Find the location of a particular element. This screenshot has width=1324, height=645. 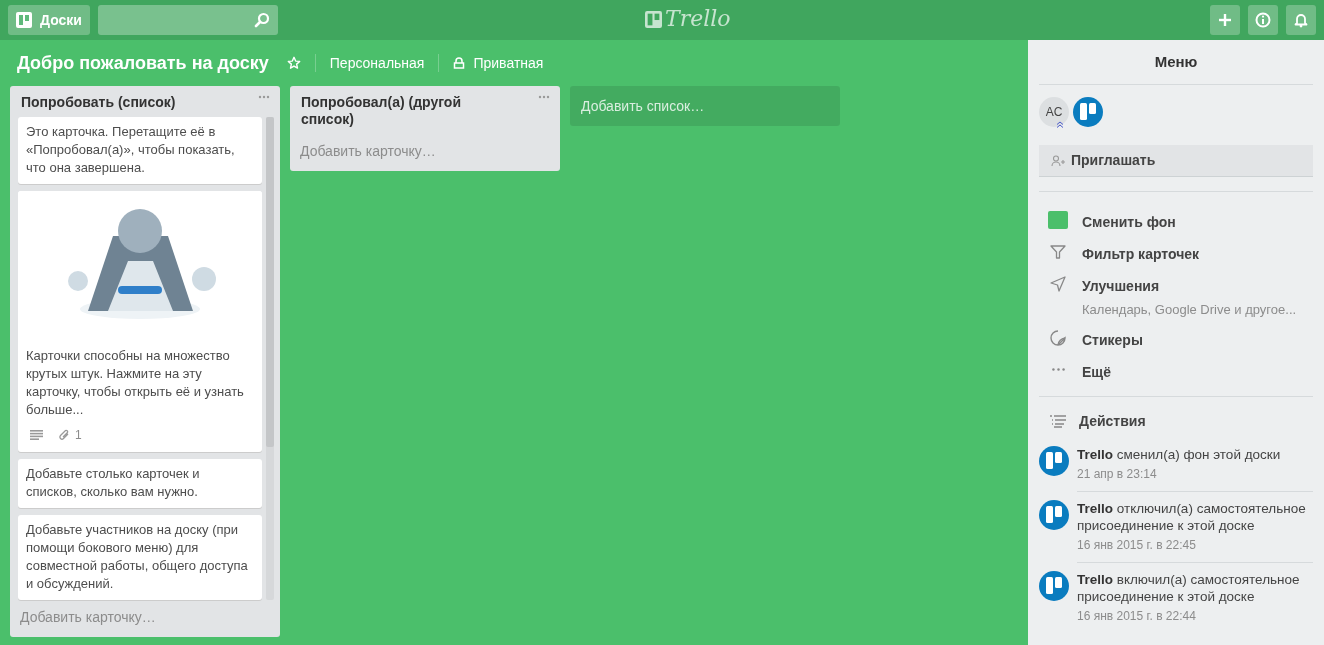

card: Добавьте столько карточек и списков, сколько вам нужно. is located at coordinates (140, 483).